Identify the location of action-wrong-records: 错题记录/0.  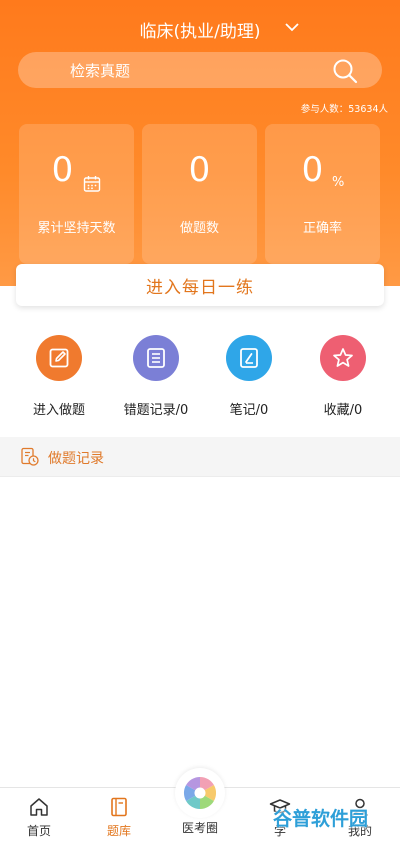
(156, 376).